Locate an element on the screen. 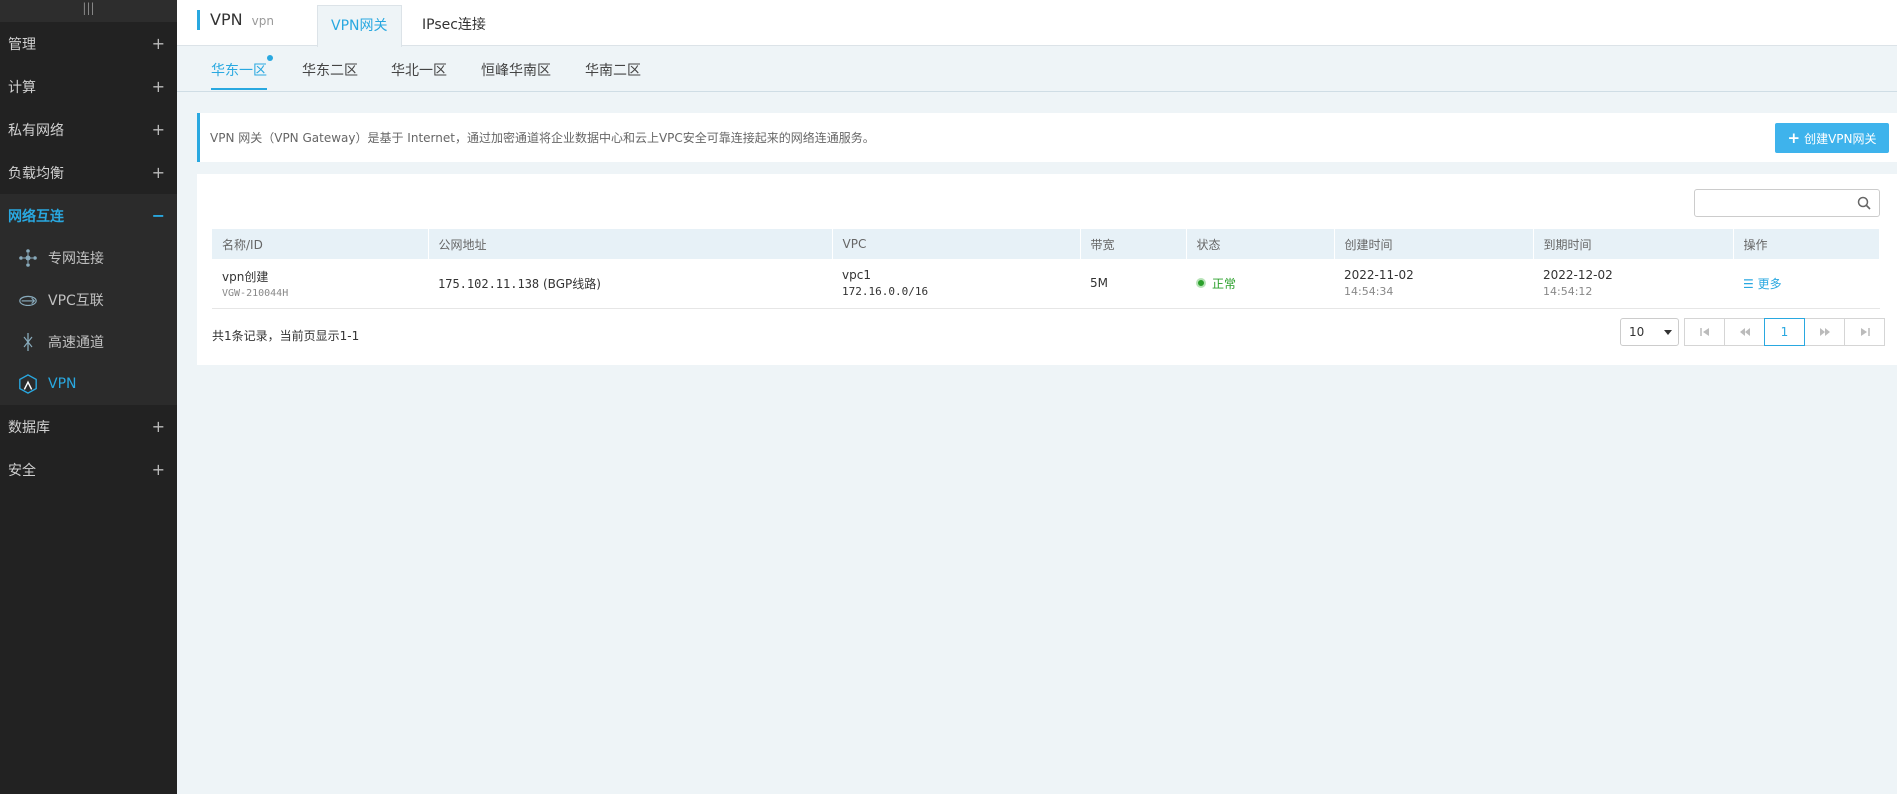 The image size is (1897, 794). last-page-icon is located at coordinates (1865, 332).